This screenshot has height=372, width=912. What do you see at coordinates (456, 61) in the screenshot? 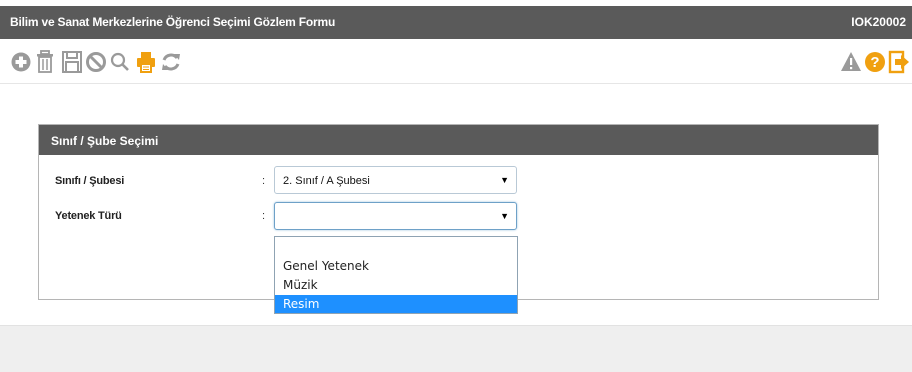
I see `toolbar: ?` at bounding box center [456, 61].